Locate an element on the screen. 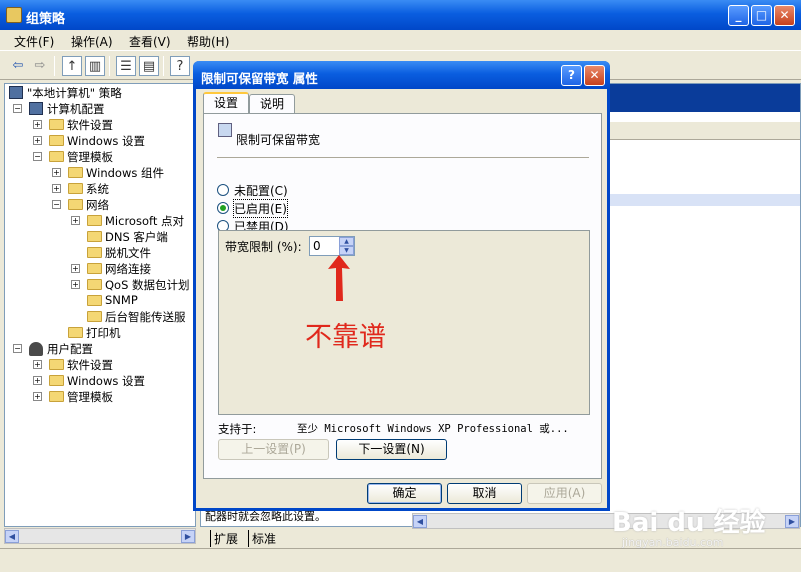  radio-not-configured is located at coordinates (223, 190).